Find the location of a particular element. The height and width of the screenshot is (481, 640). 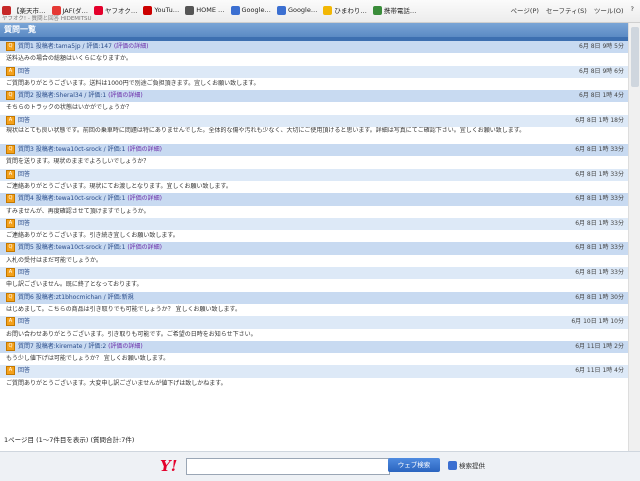

row-heading: 質問5 投稿者:tewa10ct-srock / 評価:1 is located at coordinates (73, 248).